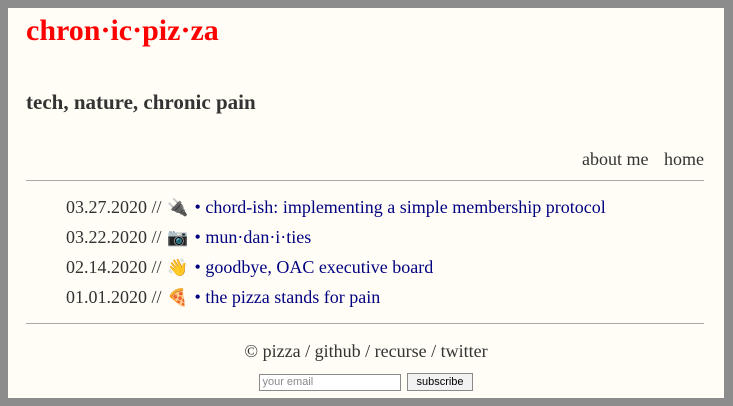  I want to click on subscribe-form: subscribe, so click(366, 382).